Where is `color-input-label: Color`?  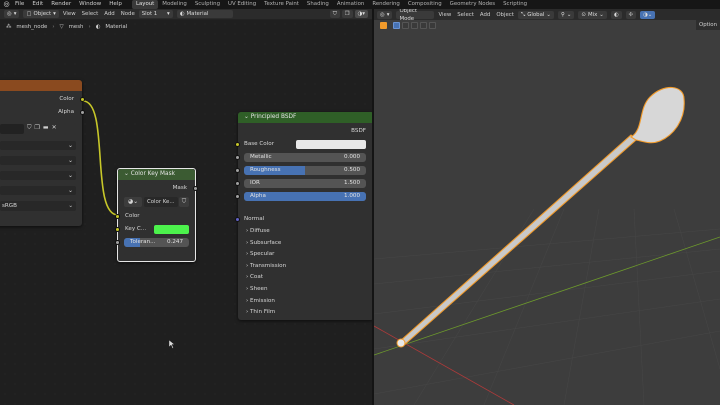
color-input-label: Color is located at coordinates (132, 216).